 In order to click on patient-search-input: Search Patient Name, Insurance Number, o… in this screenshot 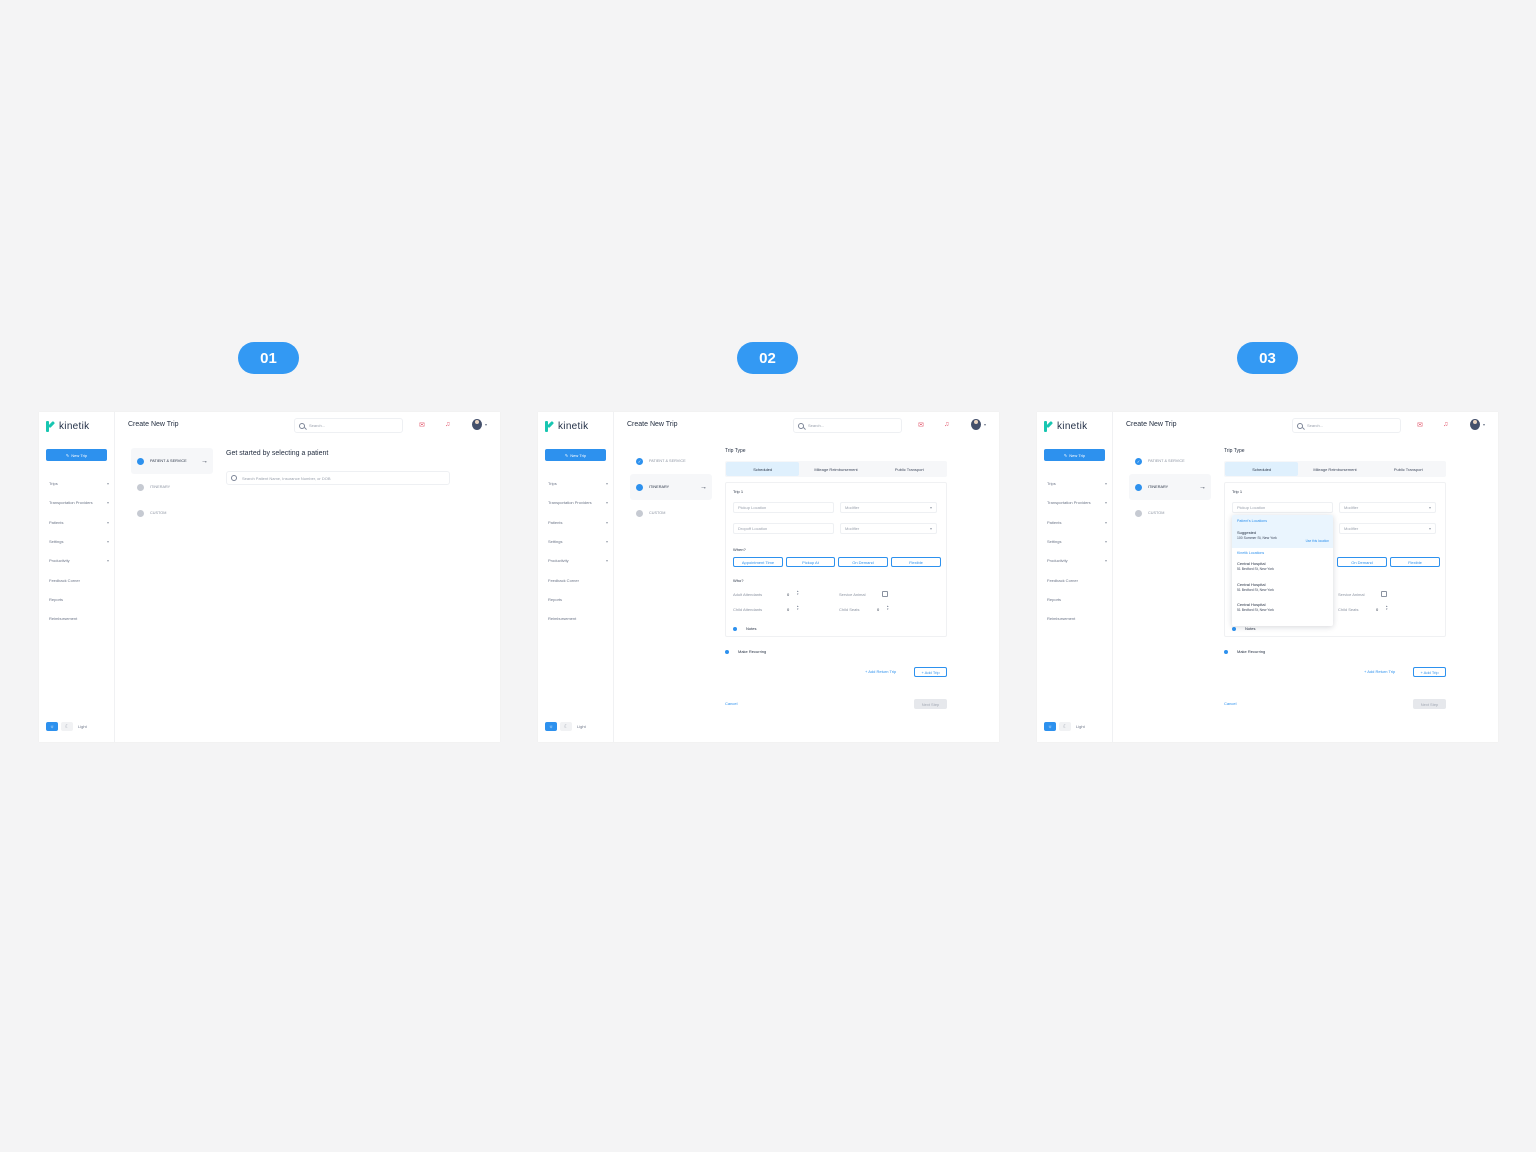, I will do `click(338, 478)`.